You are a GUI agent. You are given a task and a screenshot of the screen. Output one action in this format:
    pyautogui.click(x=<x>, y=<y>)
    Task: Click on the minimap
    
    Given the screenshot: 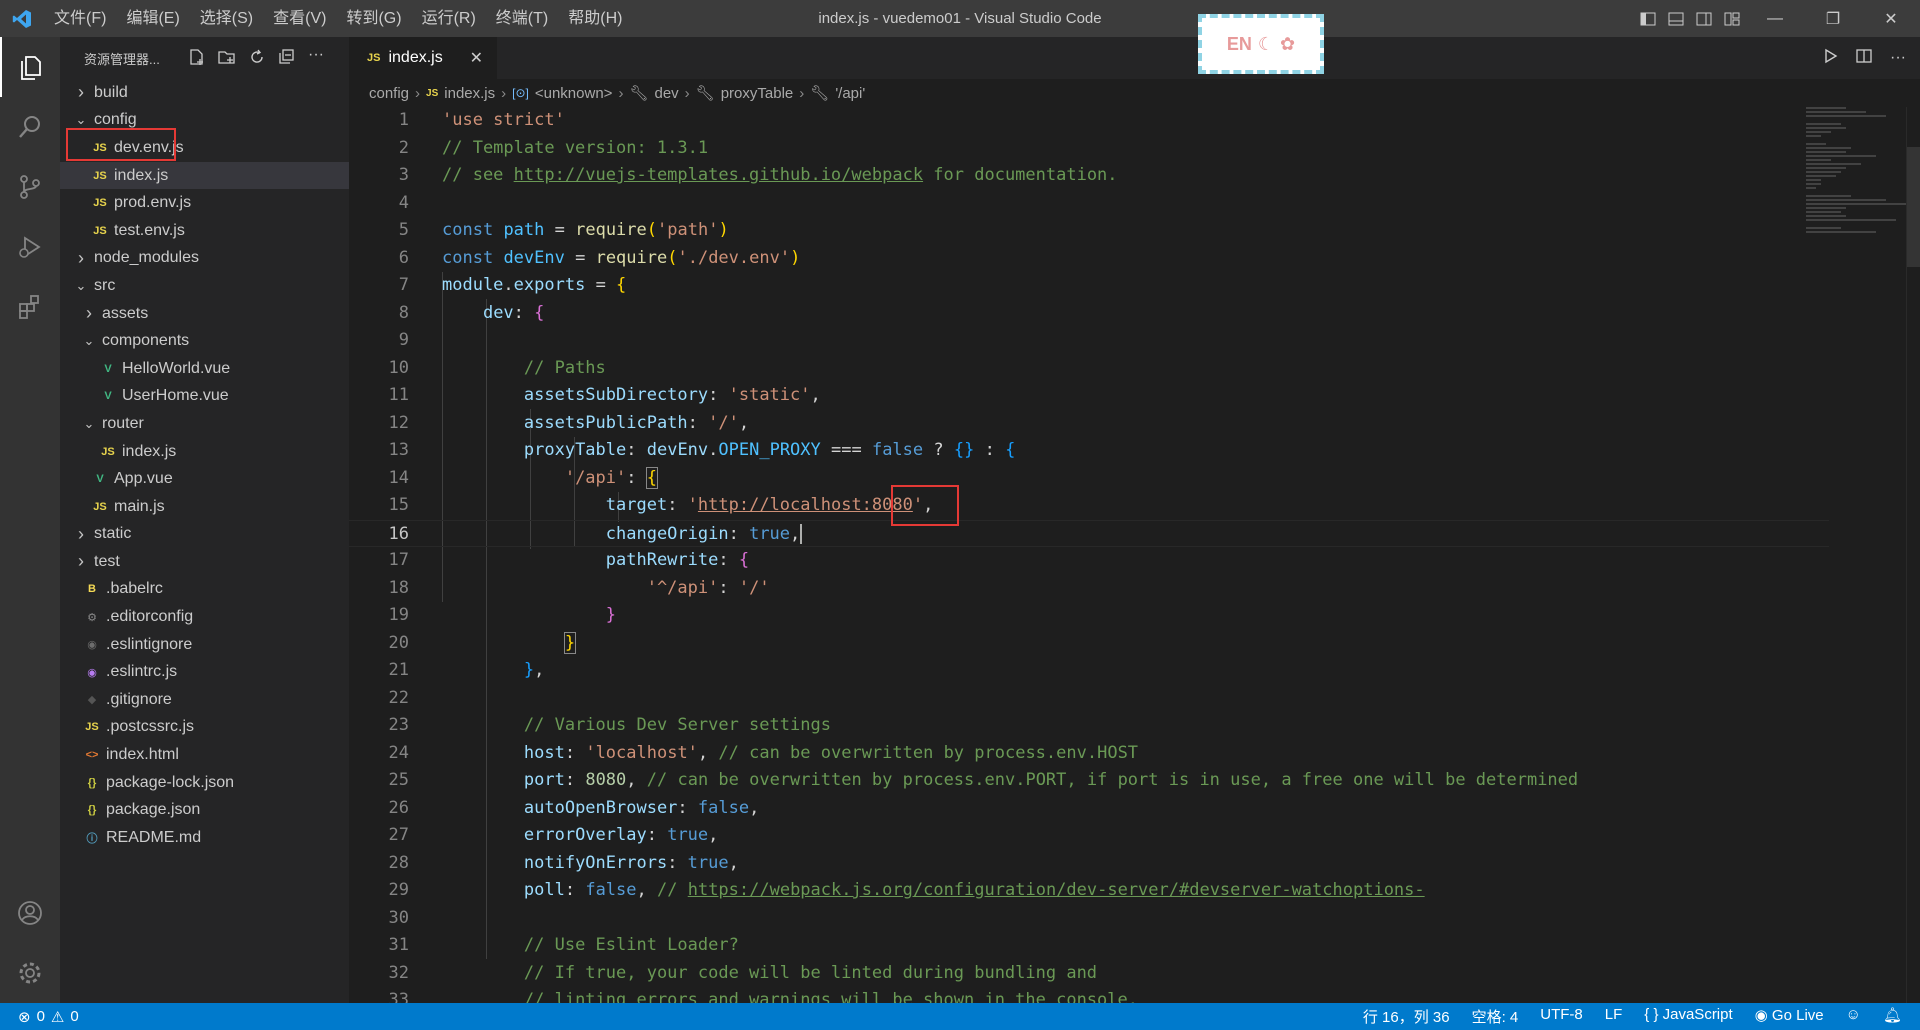 What is the action you would take?
    pyautogui.click(x=1856, y=192)
    